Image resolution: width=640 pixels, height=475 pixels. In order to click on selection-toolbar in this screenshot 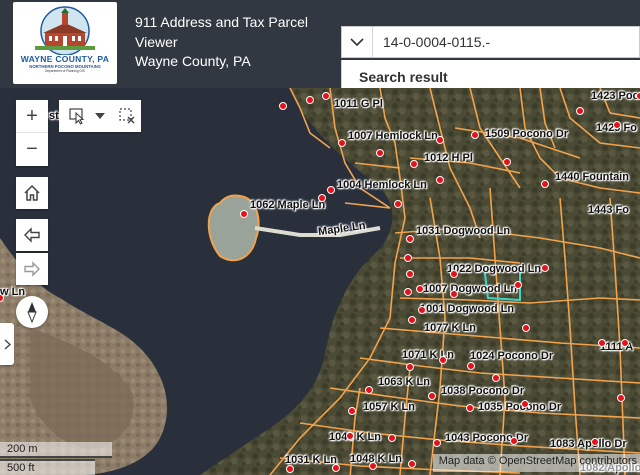, I will do `click(100, 116)`.